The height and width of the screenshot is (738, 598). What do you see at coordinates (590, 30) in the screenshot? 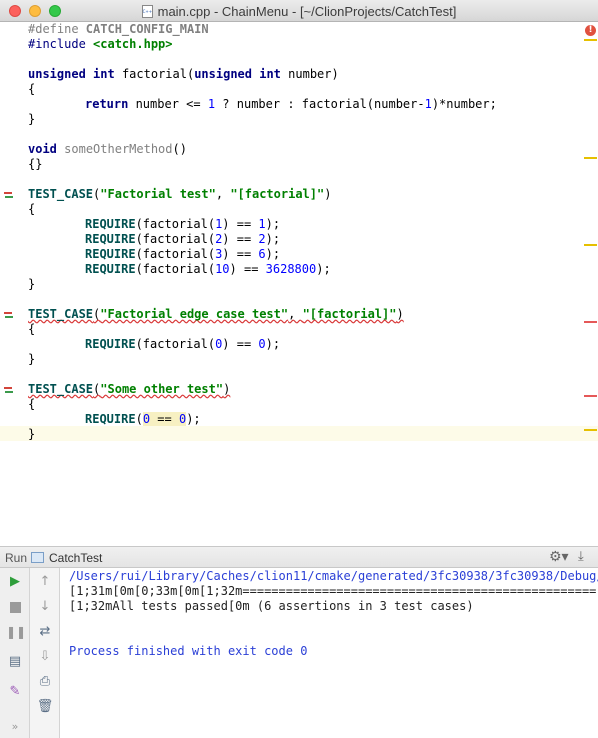
I see `error-status-icon: !` at bounding box center [590, 30].